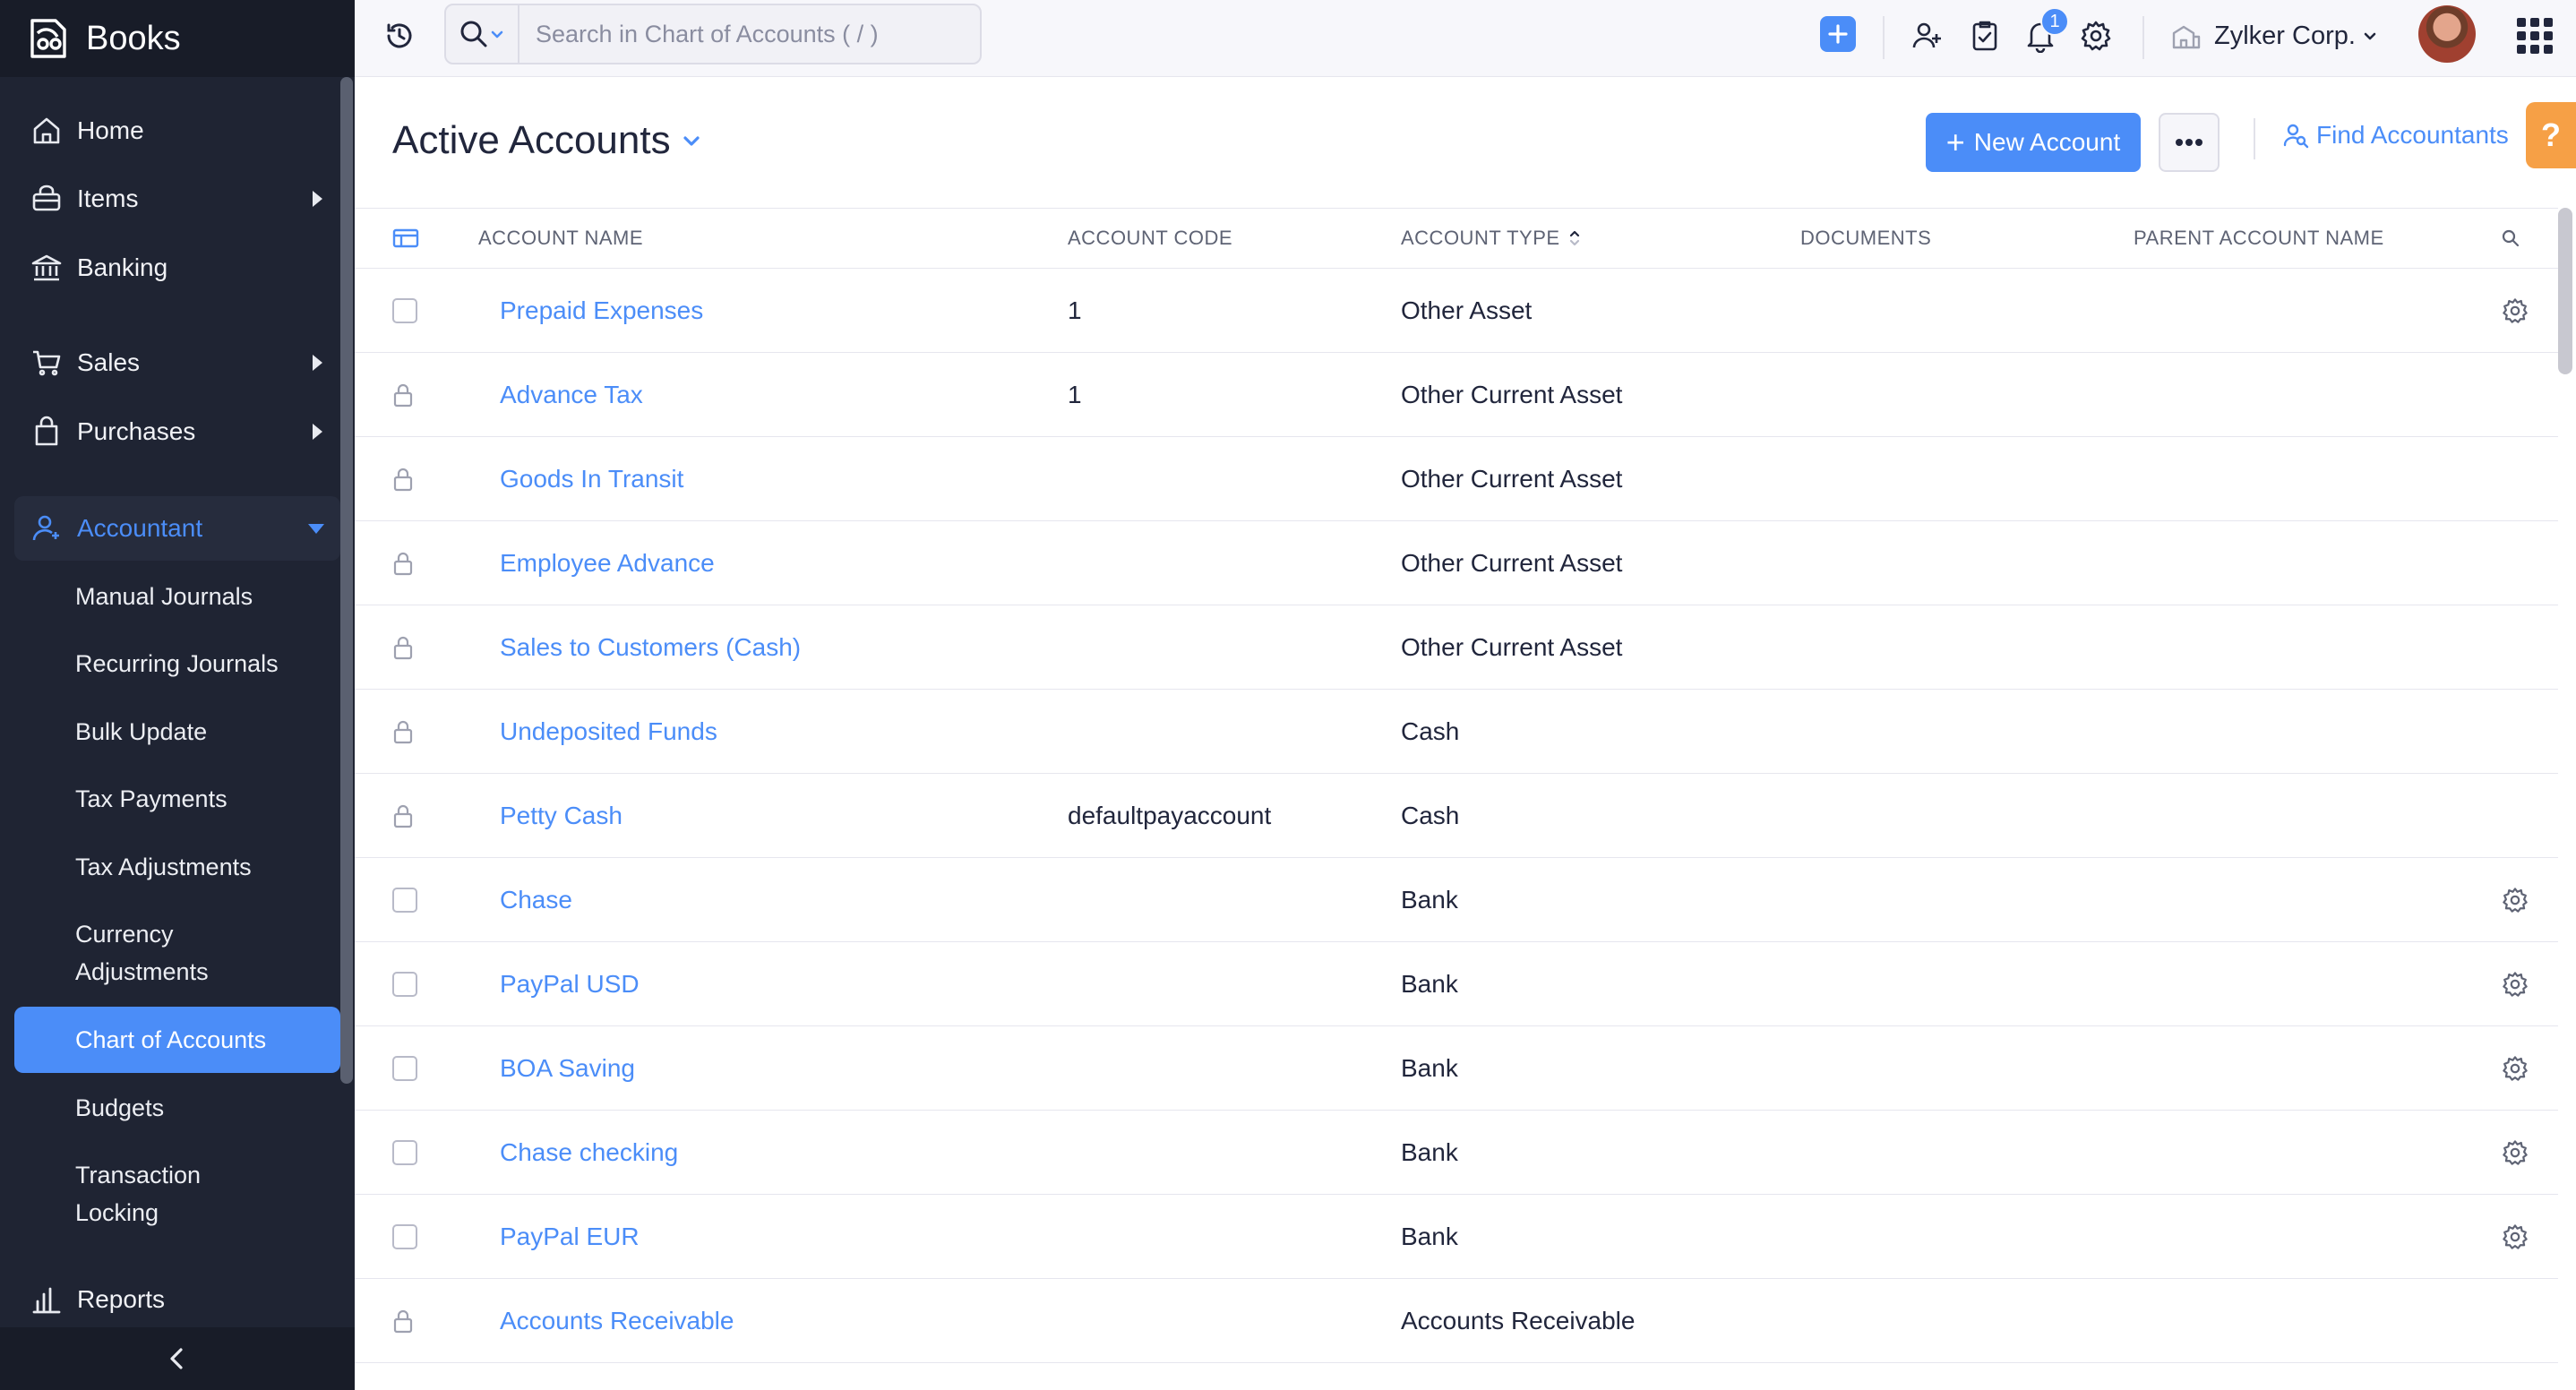  What do you see at coordinates (136, 431) in the screenshot?
I see `sidebar-item-label: Purchases` at bounding box center [136, 431].